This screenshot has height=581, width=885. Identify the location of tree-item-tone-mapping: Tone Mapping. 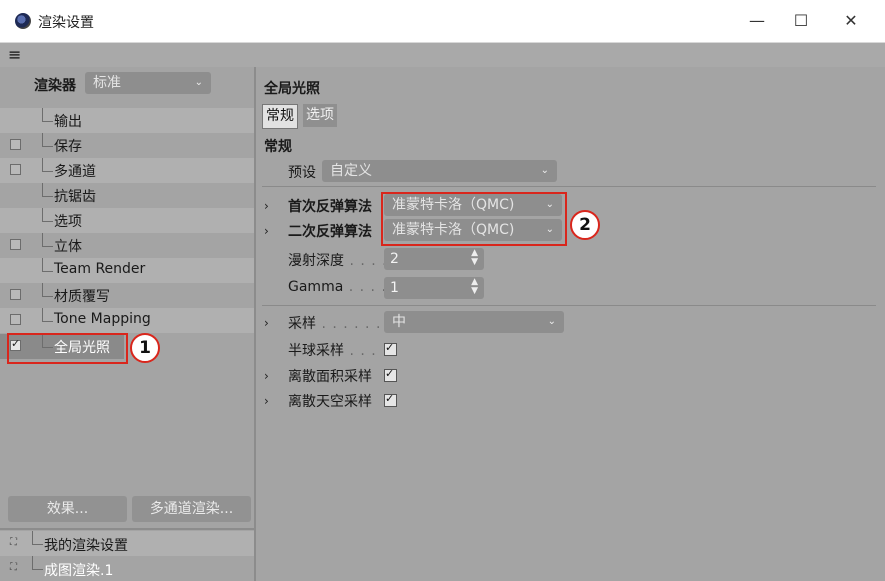
(127, 320).